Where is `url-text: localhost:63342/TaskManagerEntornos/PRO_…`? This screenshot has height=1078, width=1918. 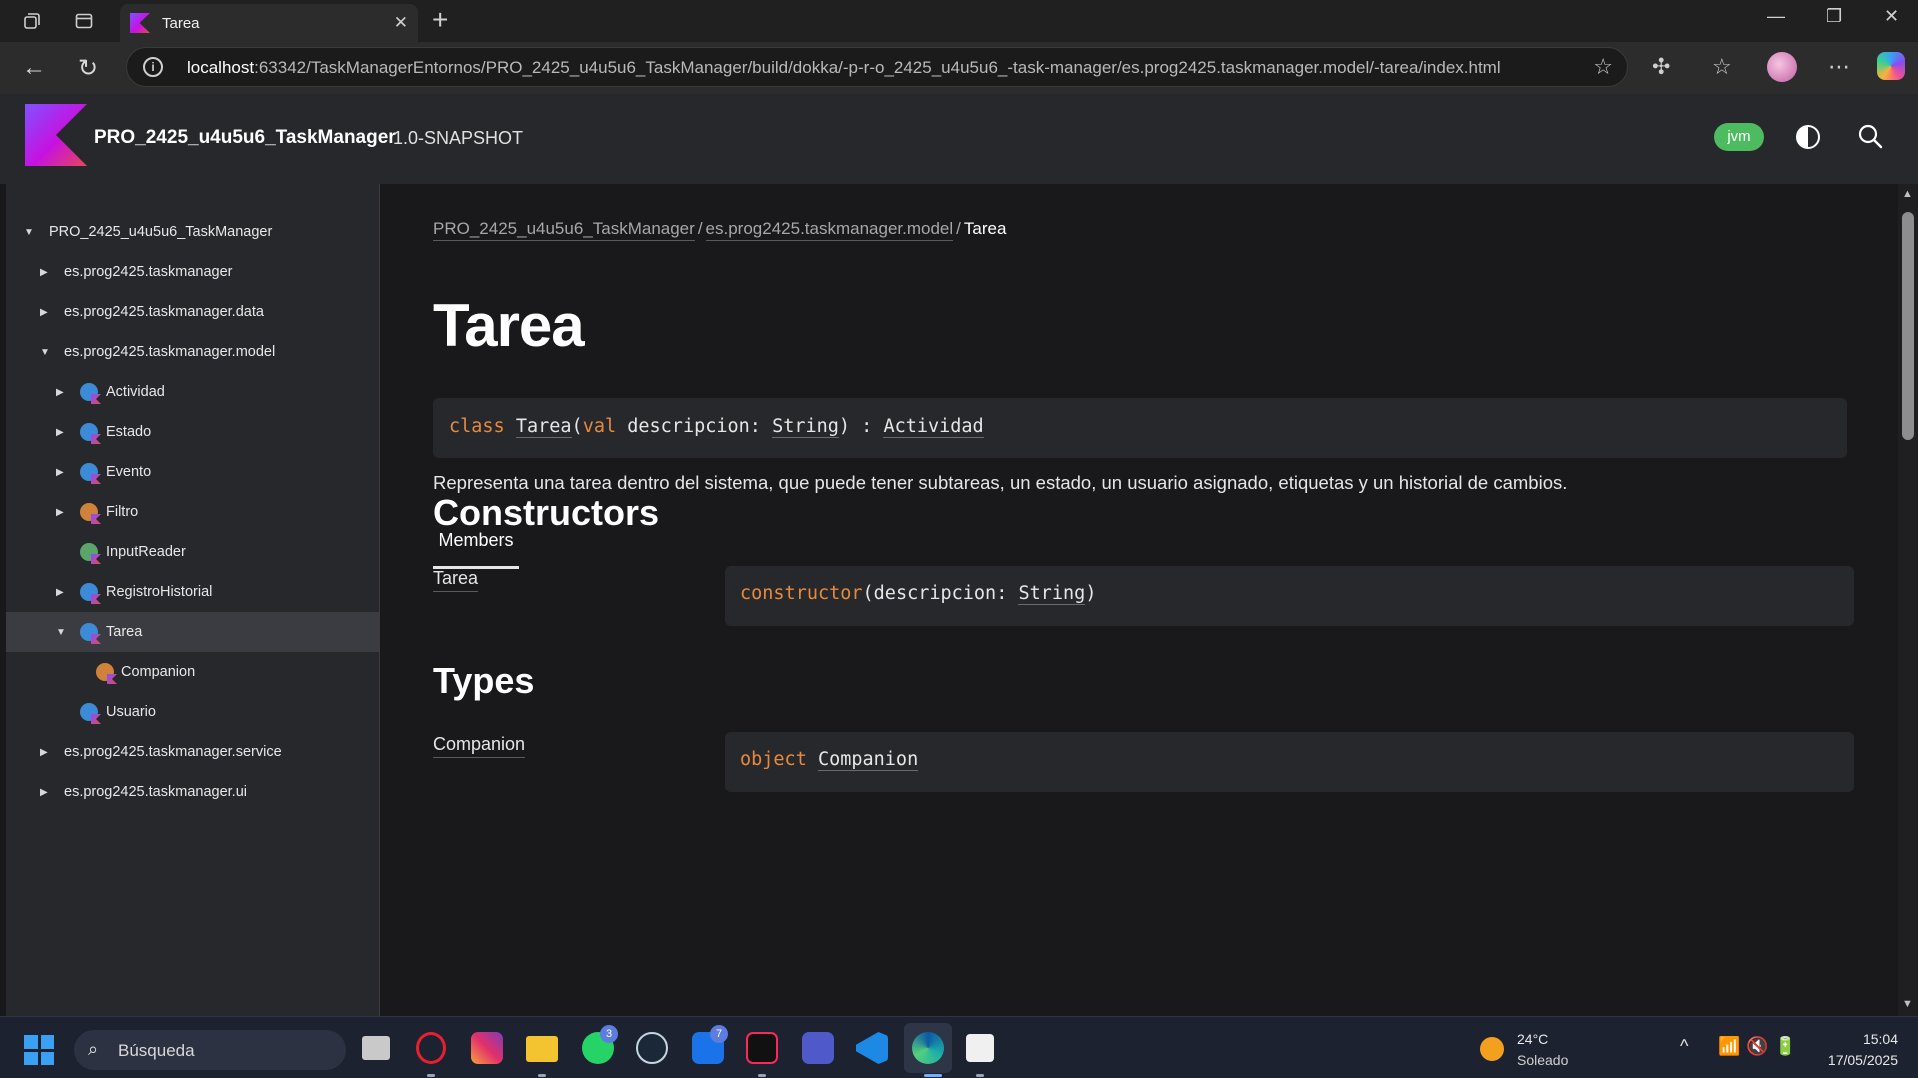 url-text: localhost:63342/TaskManagerEntornos/PRO_… is located at coordinates (844, 68).